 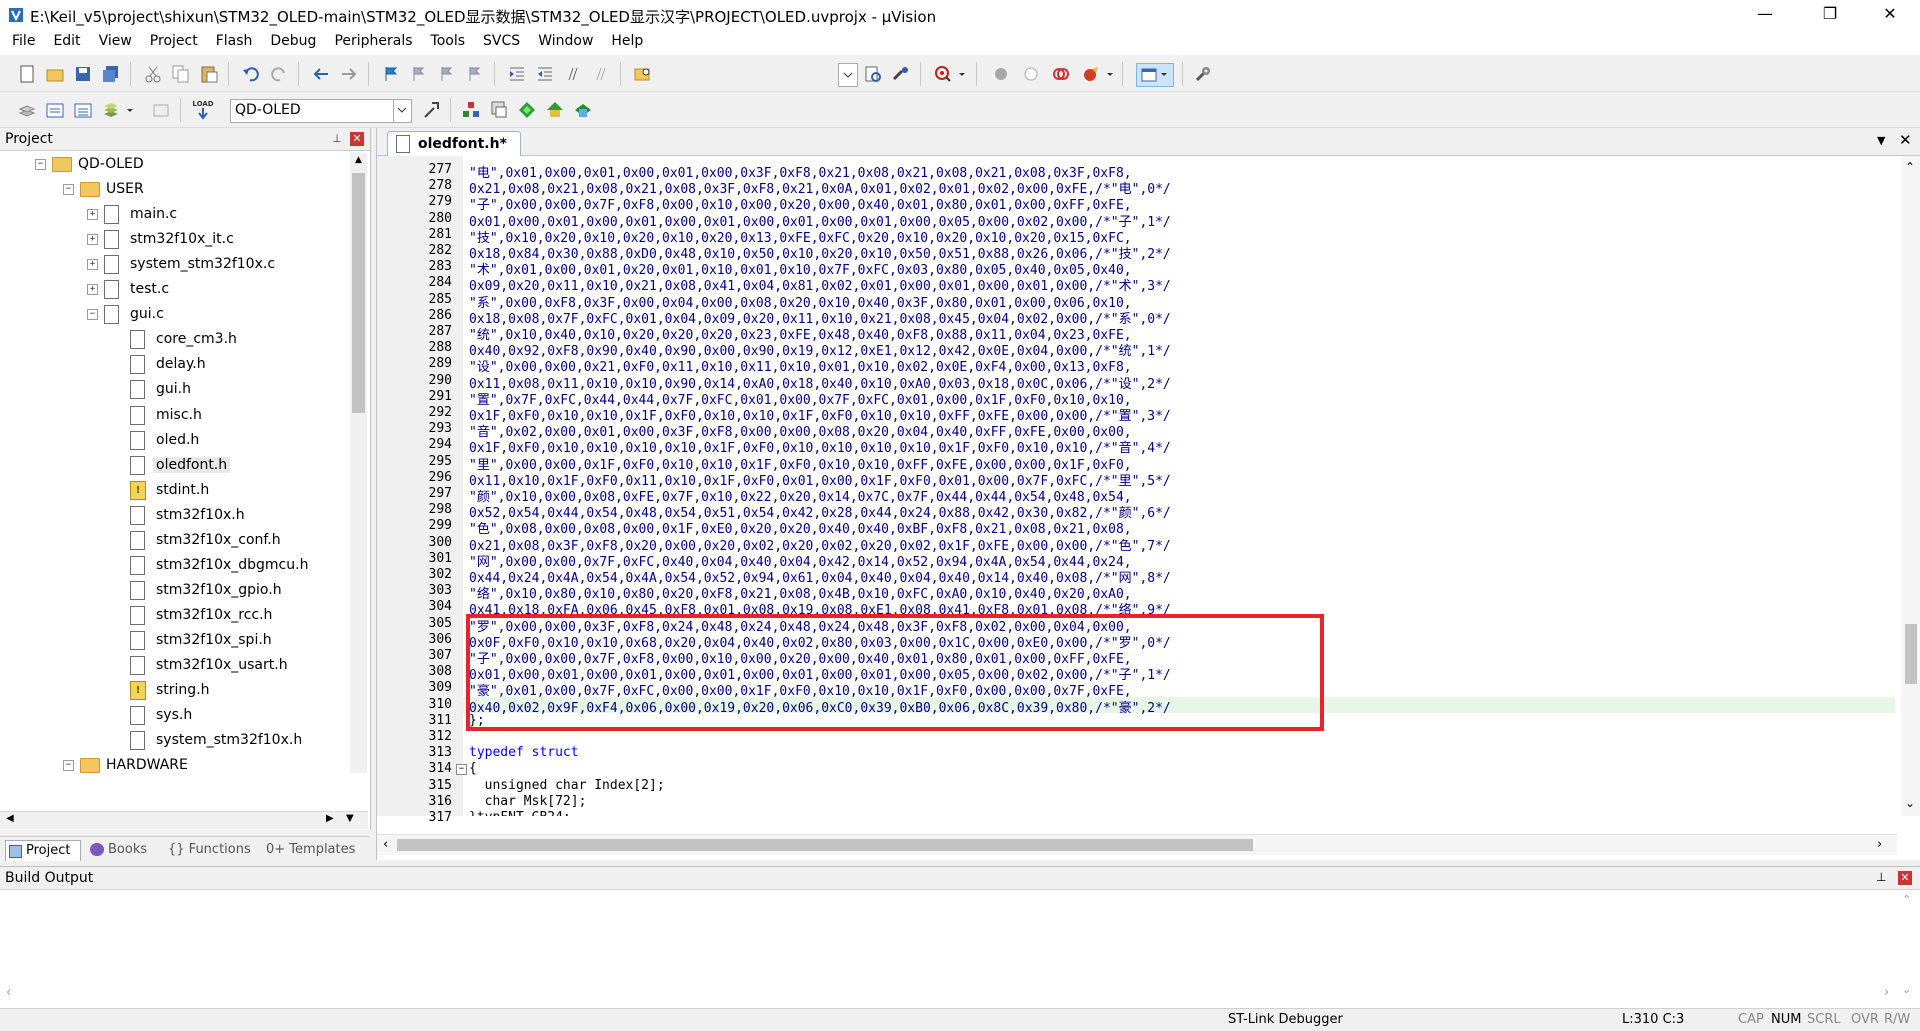 What do you see at coordinates (174, 616) in the screenshot?
I see `tree-item: stm32f10x_rcc.h` at bounding box center [174, 616].